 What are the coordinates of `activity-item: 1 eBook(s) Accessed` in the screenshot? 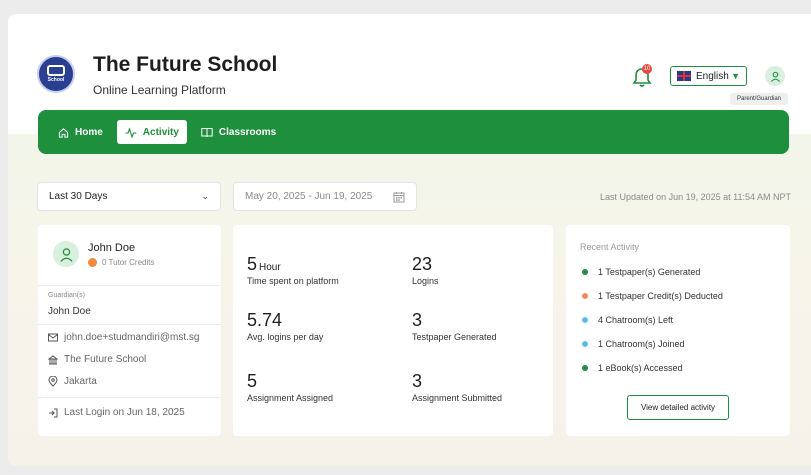 It's located at (632, 368).